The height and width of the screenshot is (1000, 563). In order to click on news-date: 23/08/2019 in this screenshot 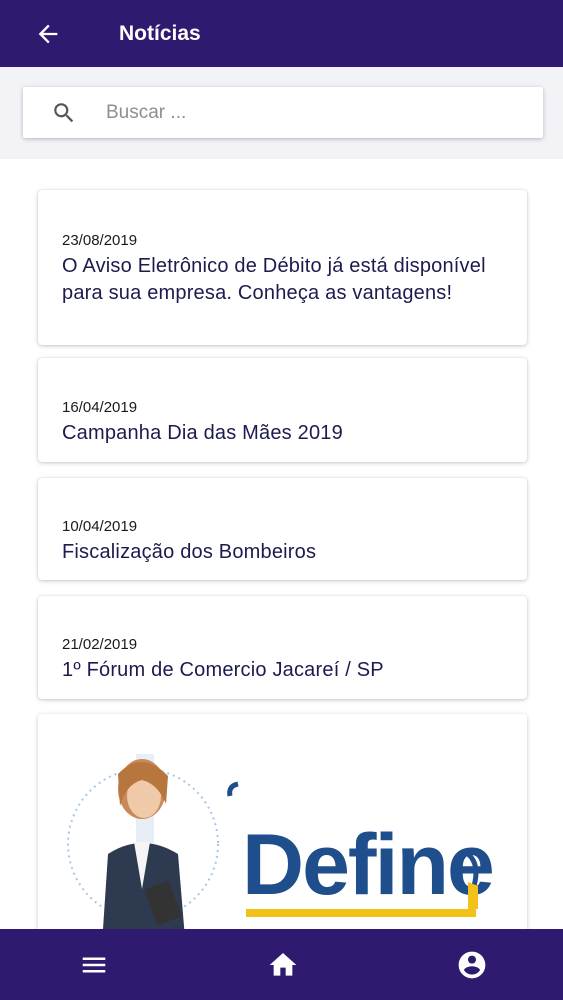, I will do `click(100, 240)`.